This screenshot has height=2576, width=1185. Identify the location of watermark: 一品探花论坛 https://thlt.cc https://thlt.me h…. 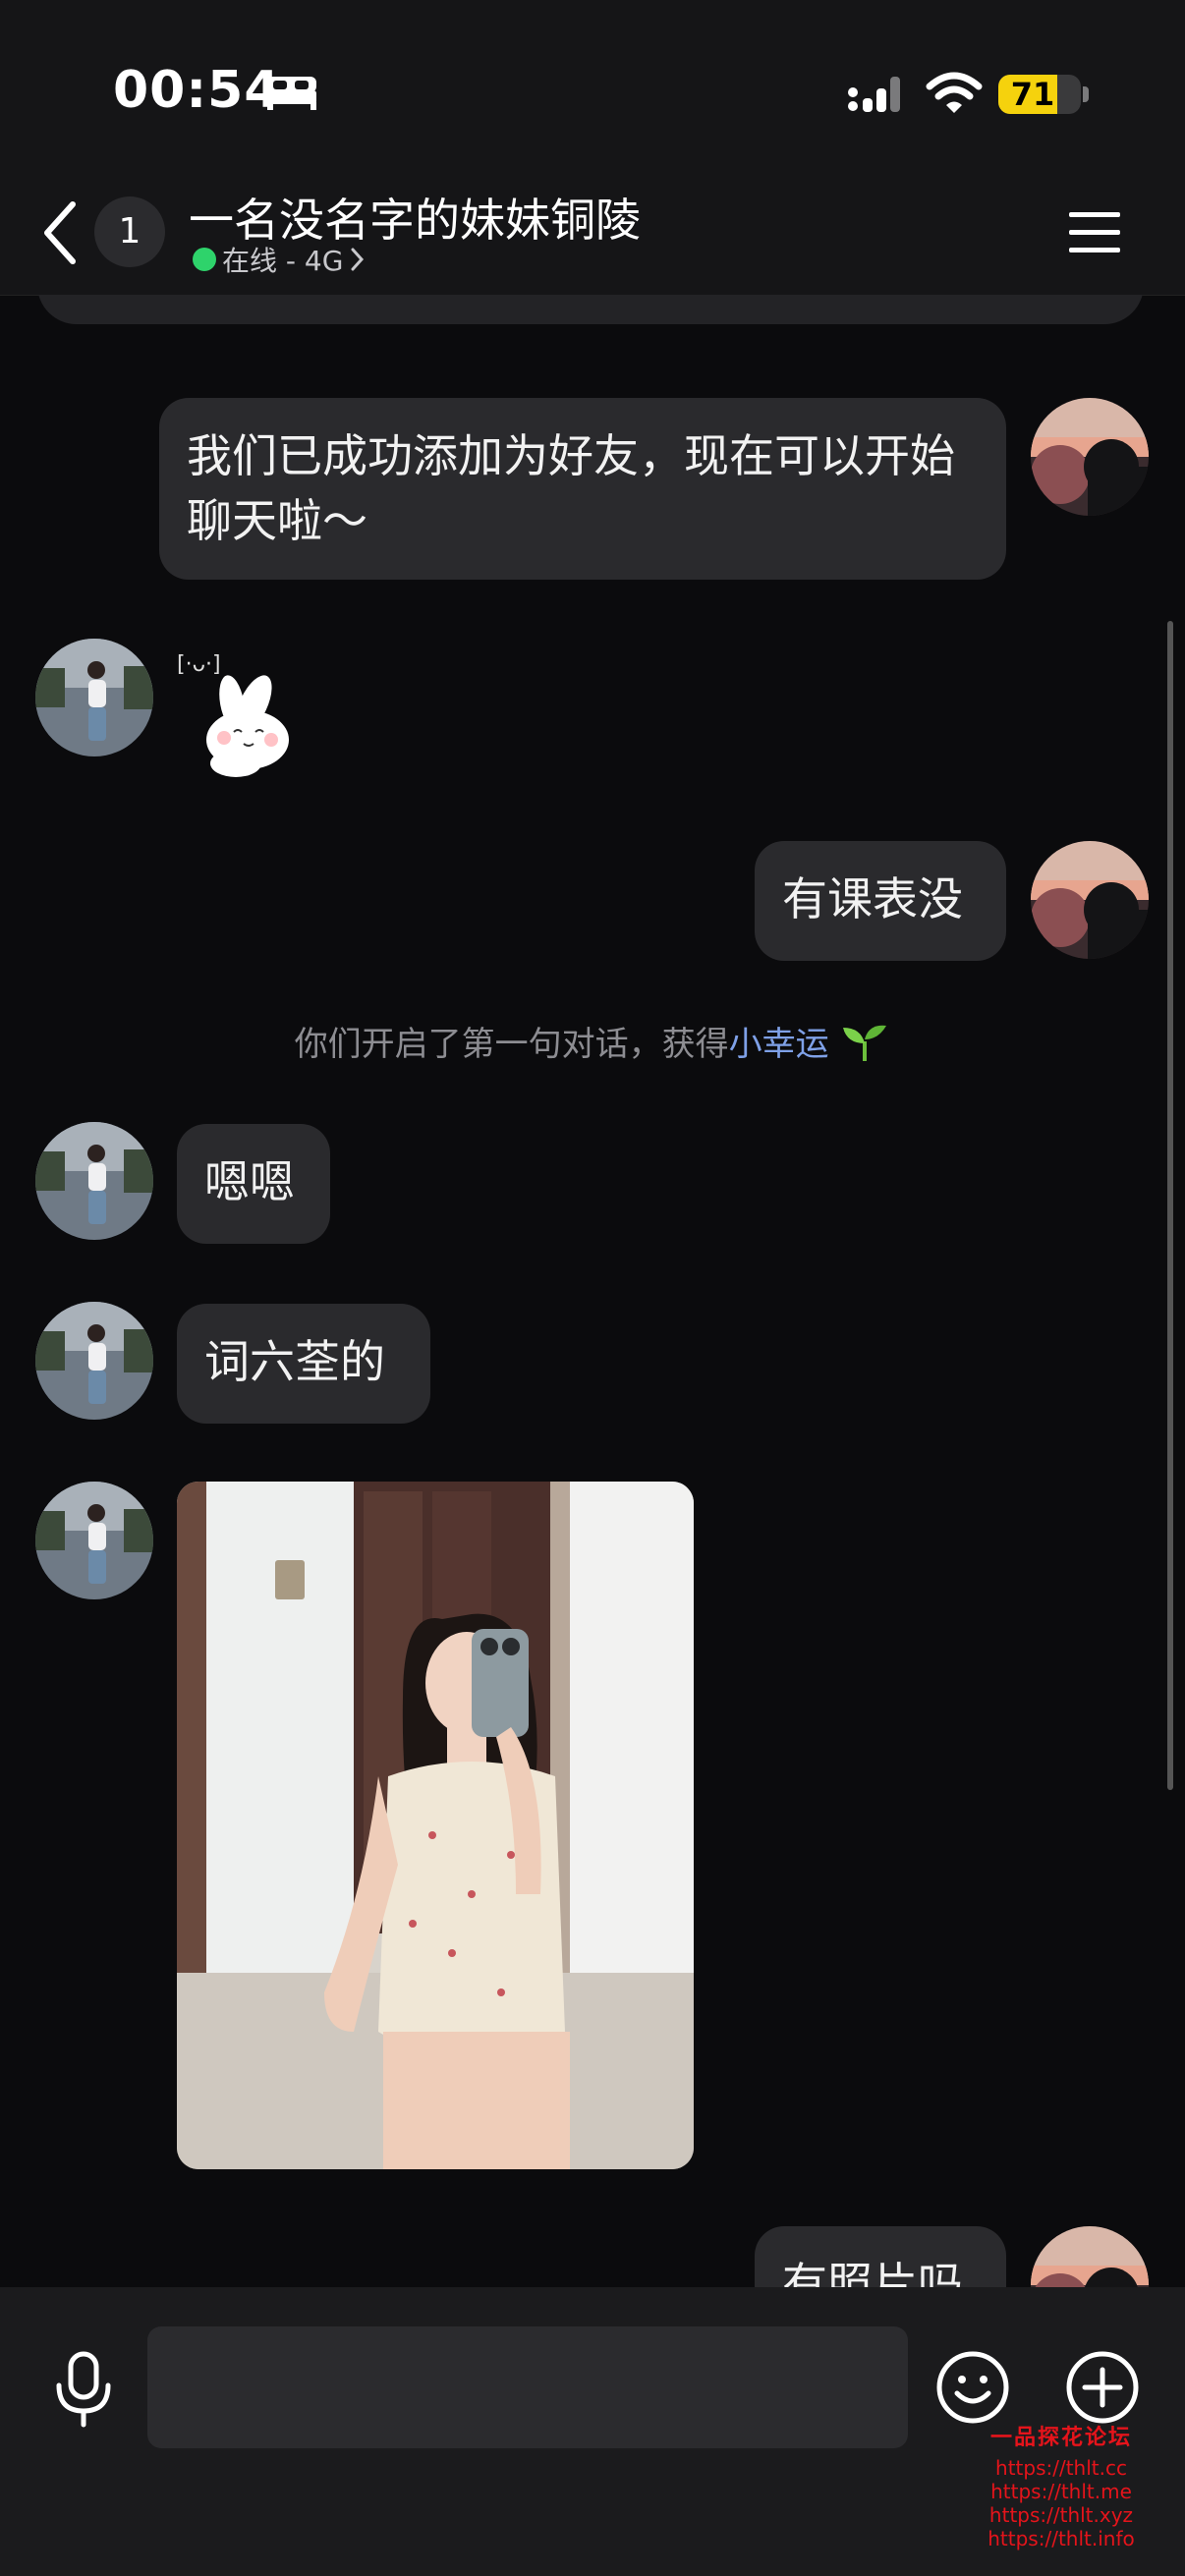
(1061, 2488).